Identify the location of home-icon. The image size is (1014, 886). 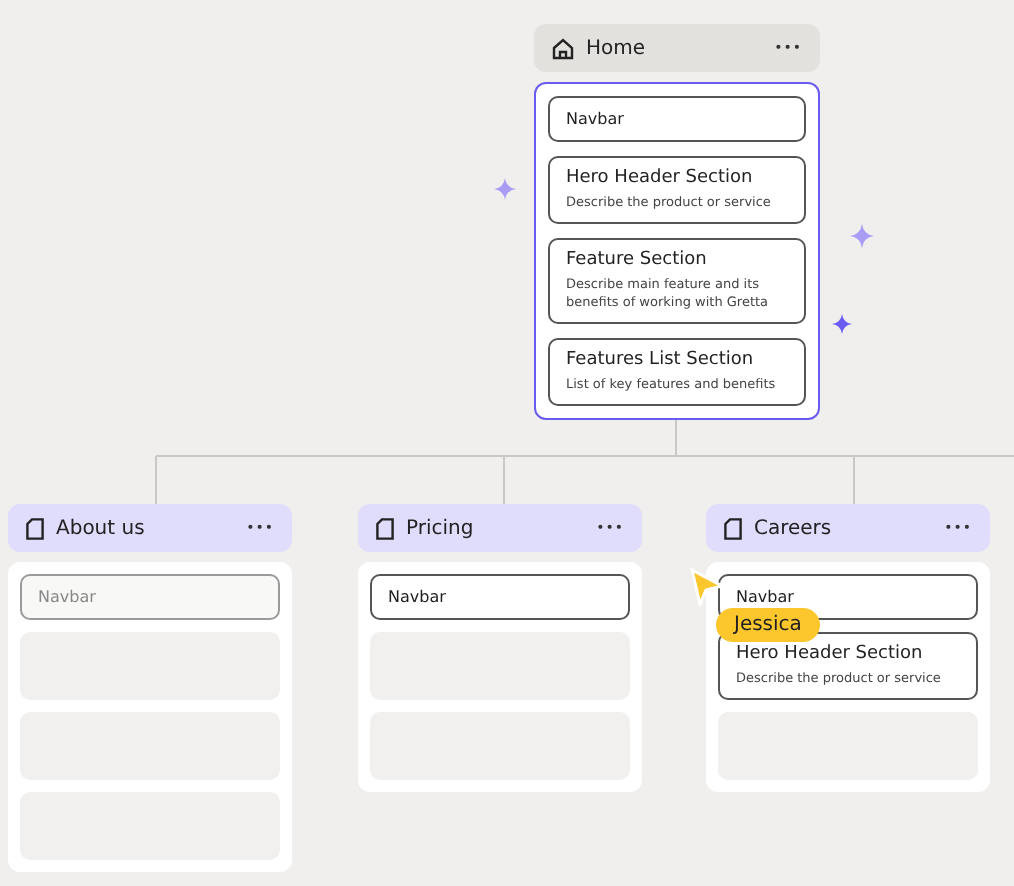
(563, 48).